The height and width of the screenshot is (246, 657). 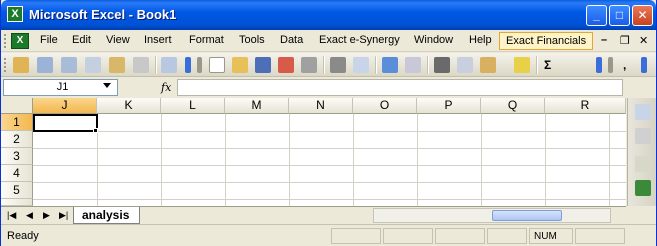 What do you see at coordinates (390, 65) in the screenshot?
I see `spelling-icon` at bounding box center [390, 65].